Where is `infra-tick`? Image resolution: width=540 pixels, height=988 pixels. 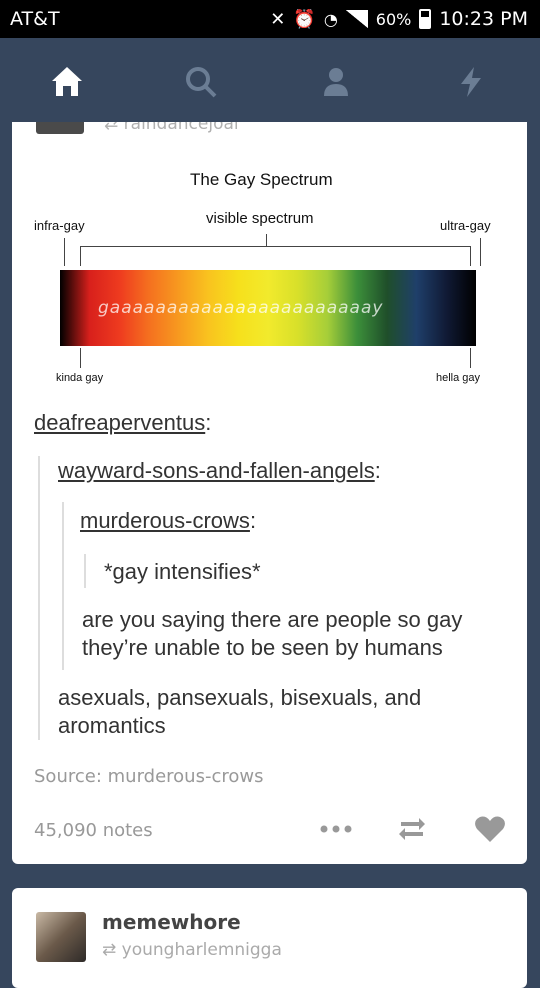 infra-tick is located at coordinates (64, 252).